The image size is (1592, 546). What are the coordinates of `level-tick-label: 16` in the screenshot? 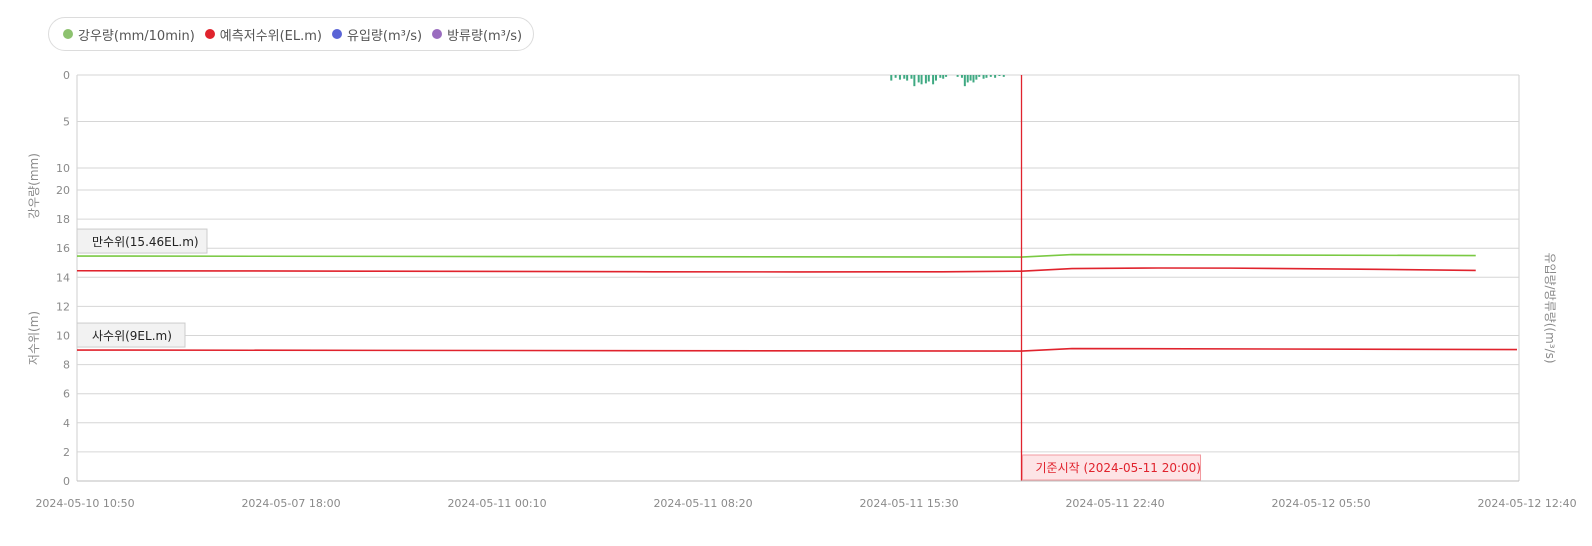 It's located at (63, 248).